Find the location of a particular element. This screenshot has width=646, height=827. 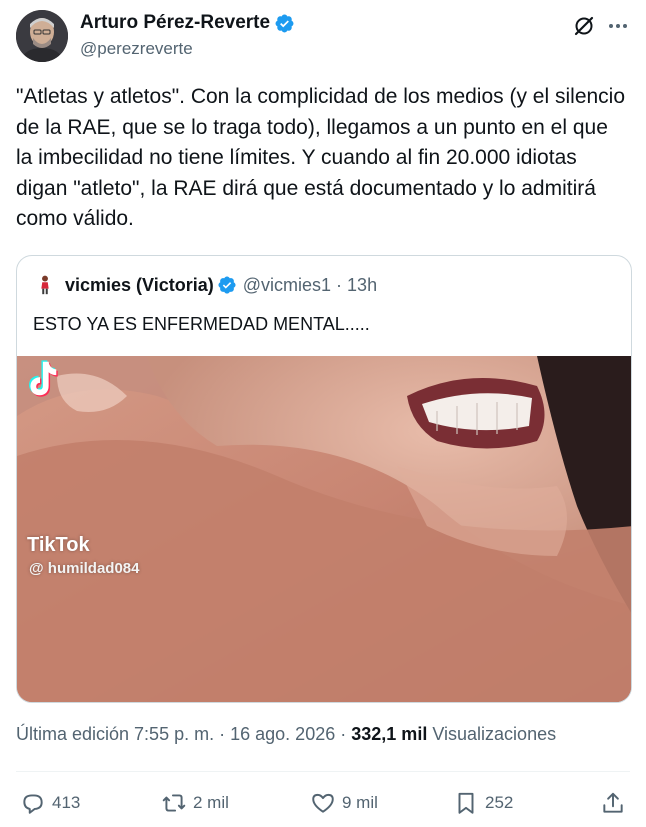

tiktok-icon is located at coordinates (43, 378).